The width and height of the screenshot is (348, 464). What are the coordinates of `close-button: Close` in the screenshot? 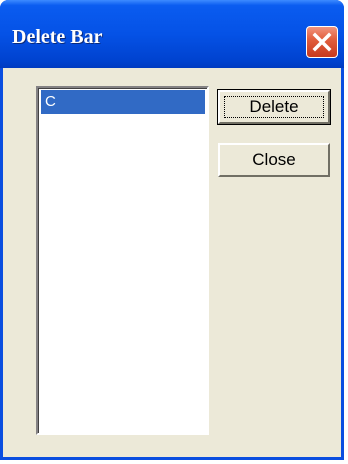 It's located at (274, 160).